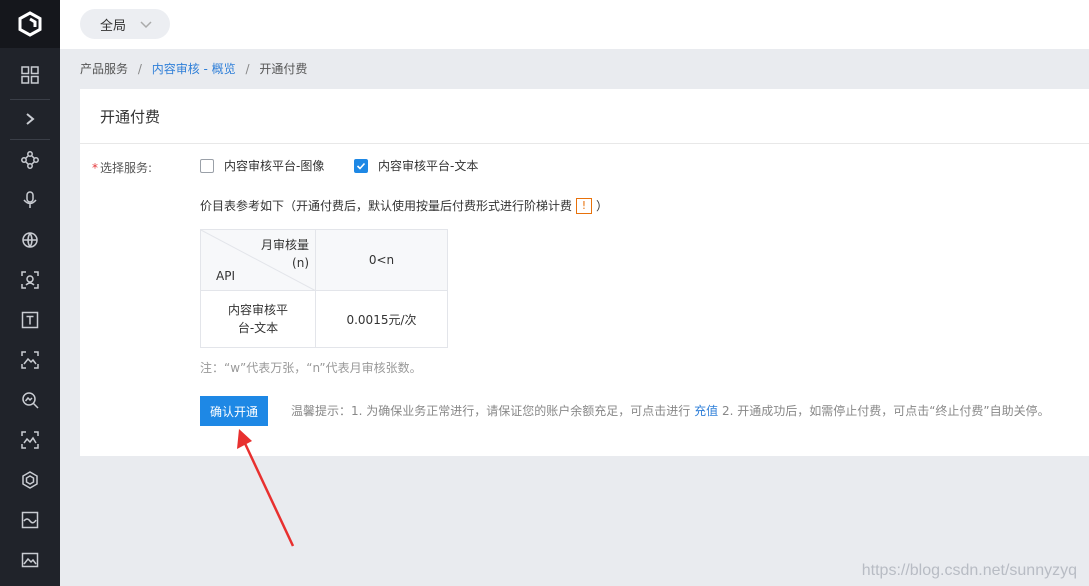 The image size is (1089, 586). Describe the element at coordinates (602, 206) in the screenshot. I see `price-note-close: ）` at that location.